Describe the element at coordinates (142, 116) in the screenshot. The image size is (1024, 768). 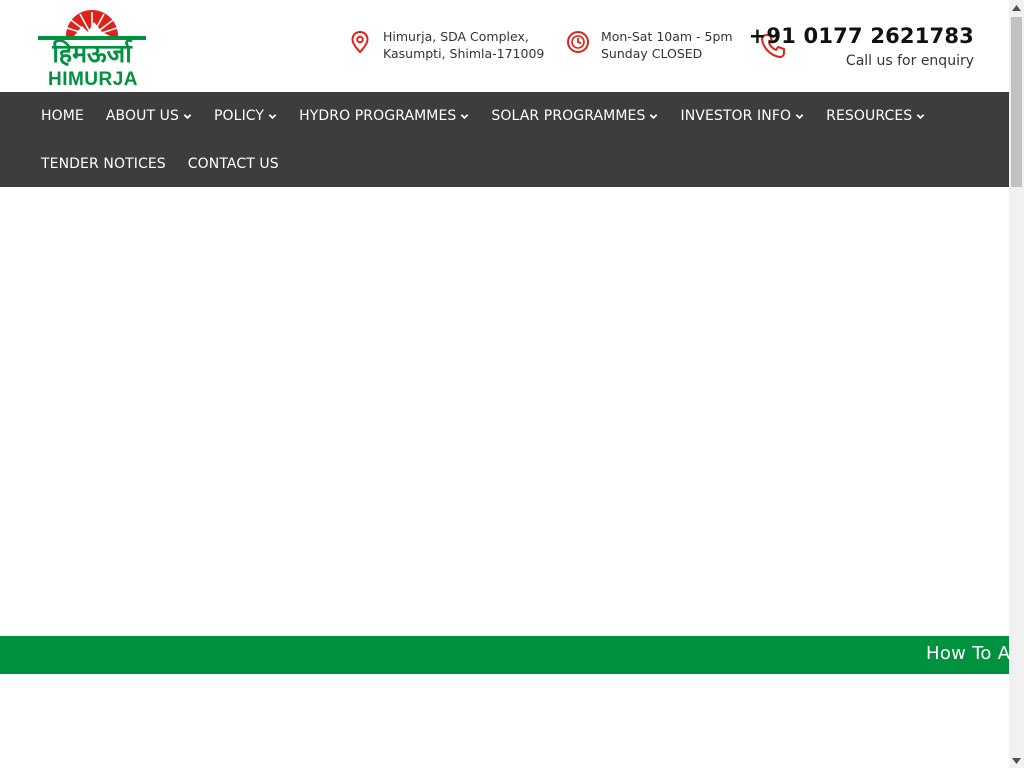
I see `nav-item-label: ABOUT US` at that location.